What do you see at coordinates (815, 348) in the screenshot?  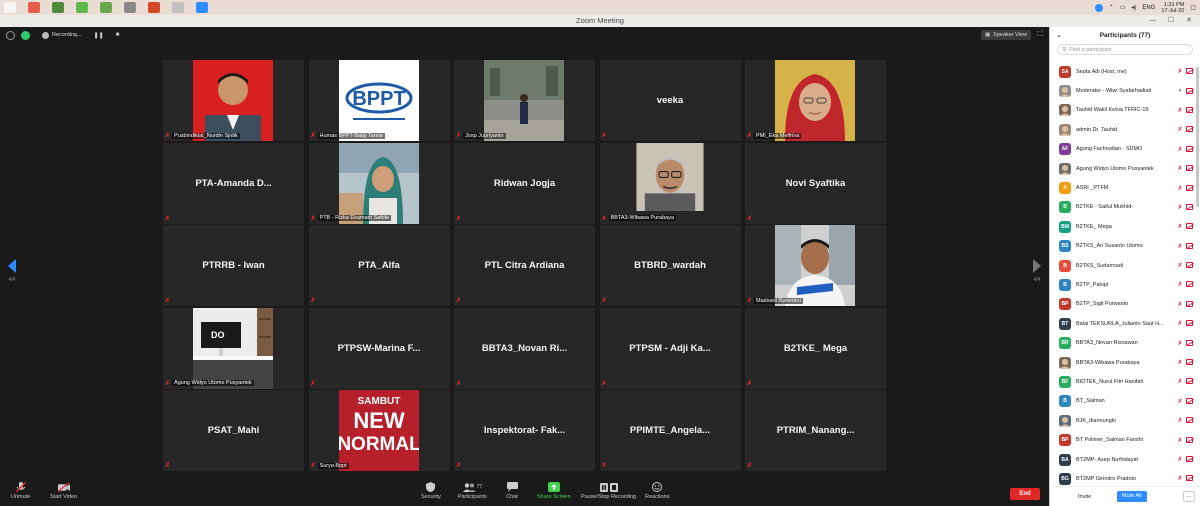 I see `video-tile: B2TKE_ Mega ✗` at bounding box center [815, 348].